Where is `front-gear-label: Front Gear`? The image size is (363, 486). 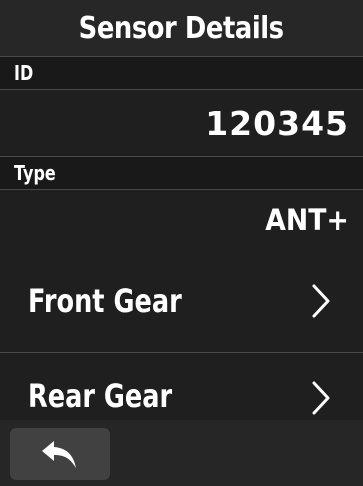
front-gear-label: Front Gear is located at coordinates (105, 301).